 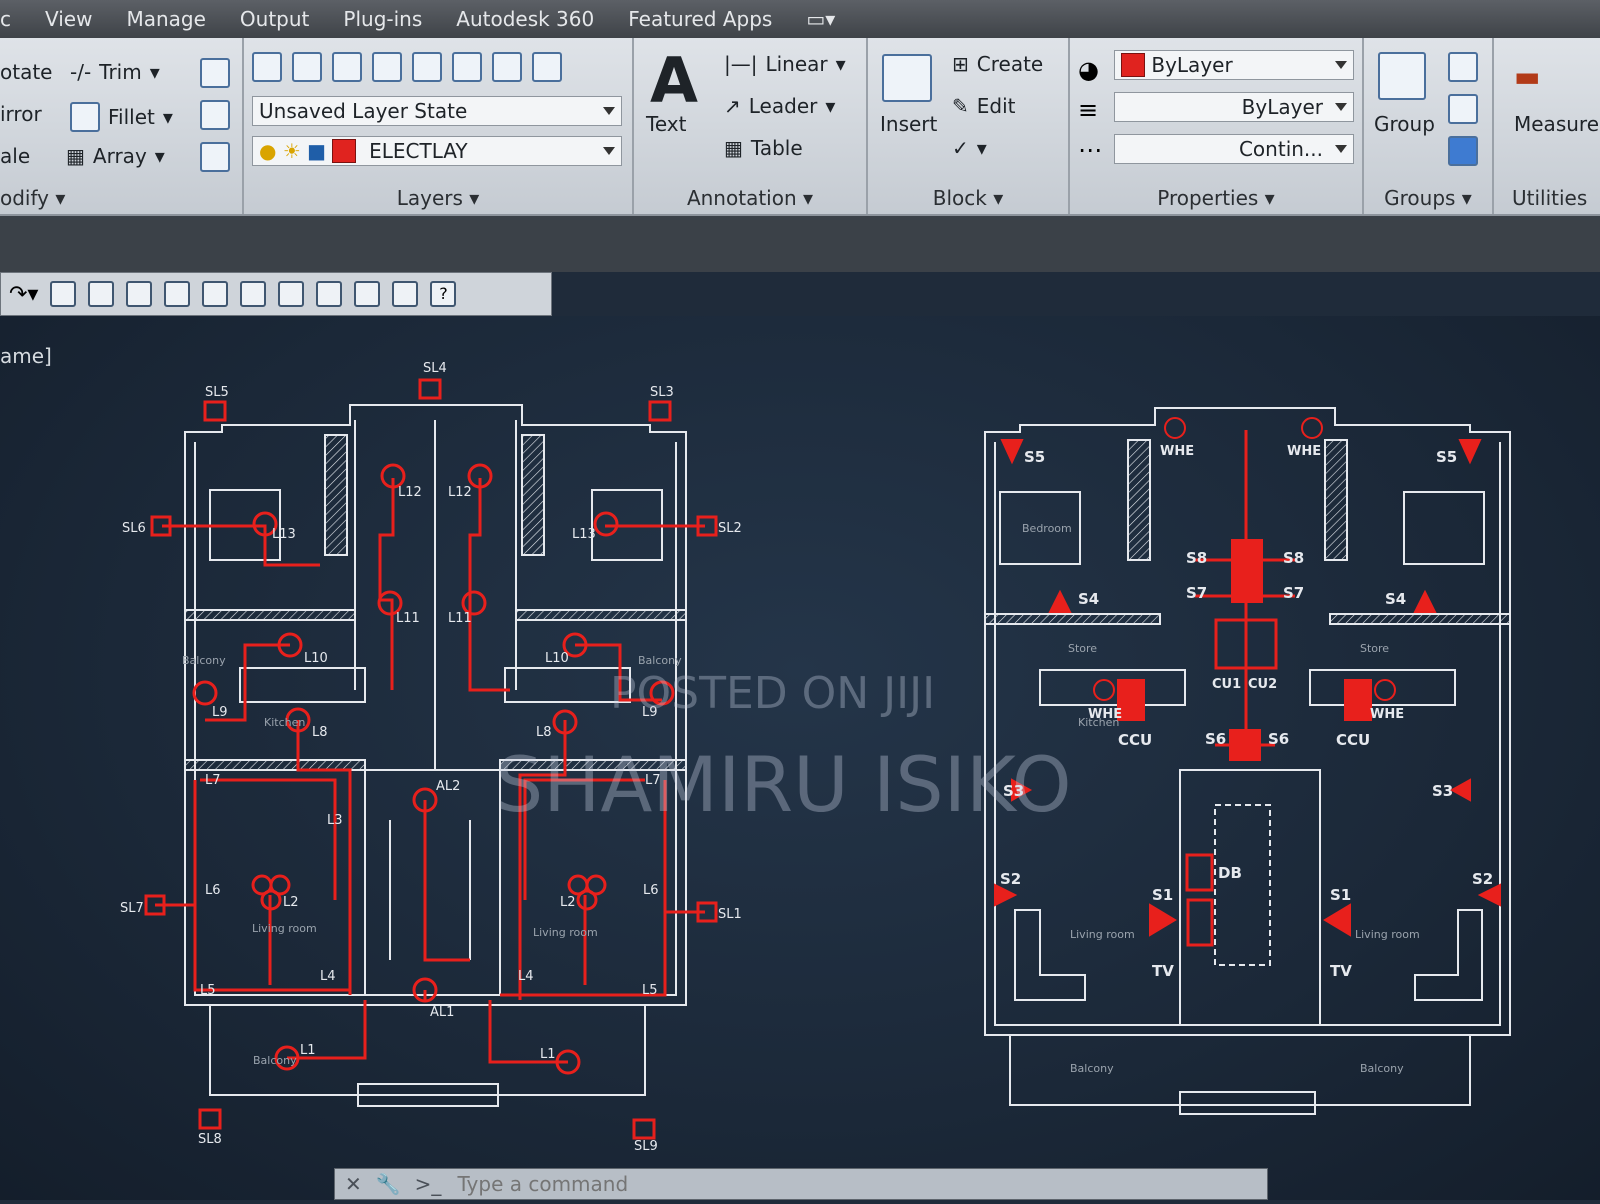 I want to click on pan-icon, so click(x=63, y=294).